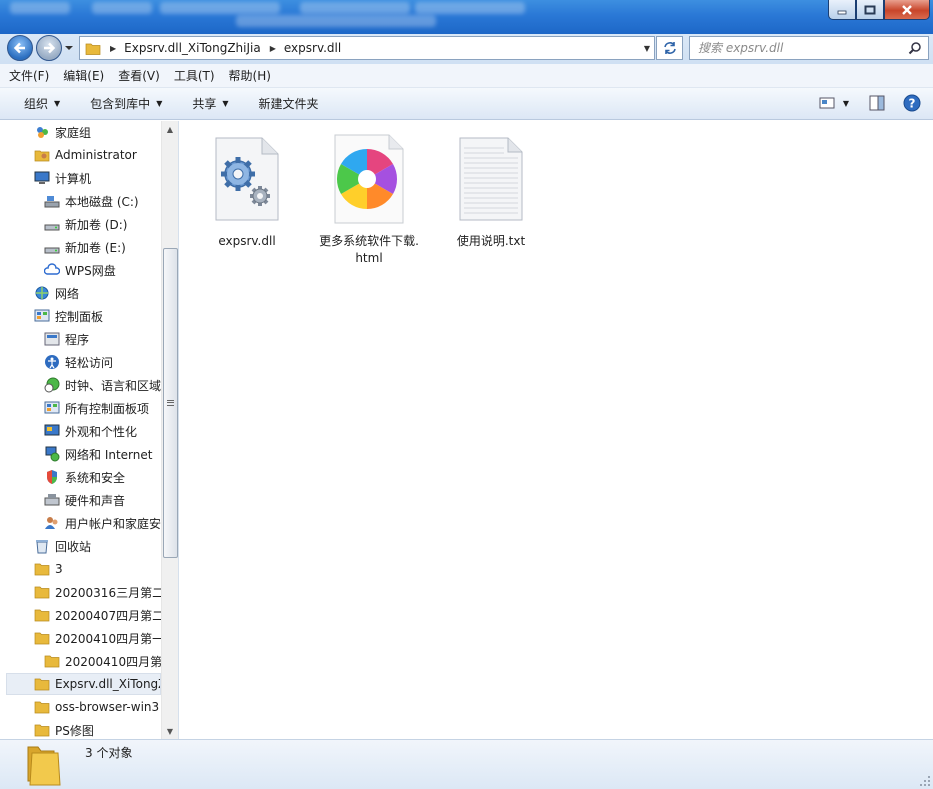  I want to click on ease-of-access-icon, so click(52, 362).